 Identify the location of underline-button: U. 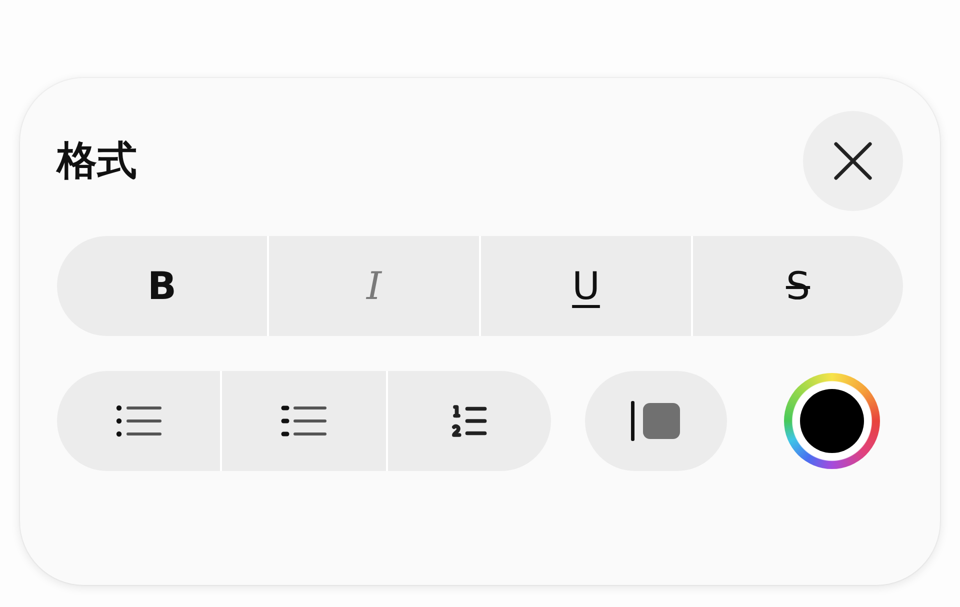
(585, 286).